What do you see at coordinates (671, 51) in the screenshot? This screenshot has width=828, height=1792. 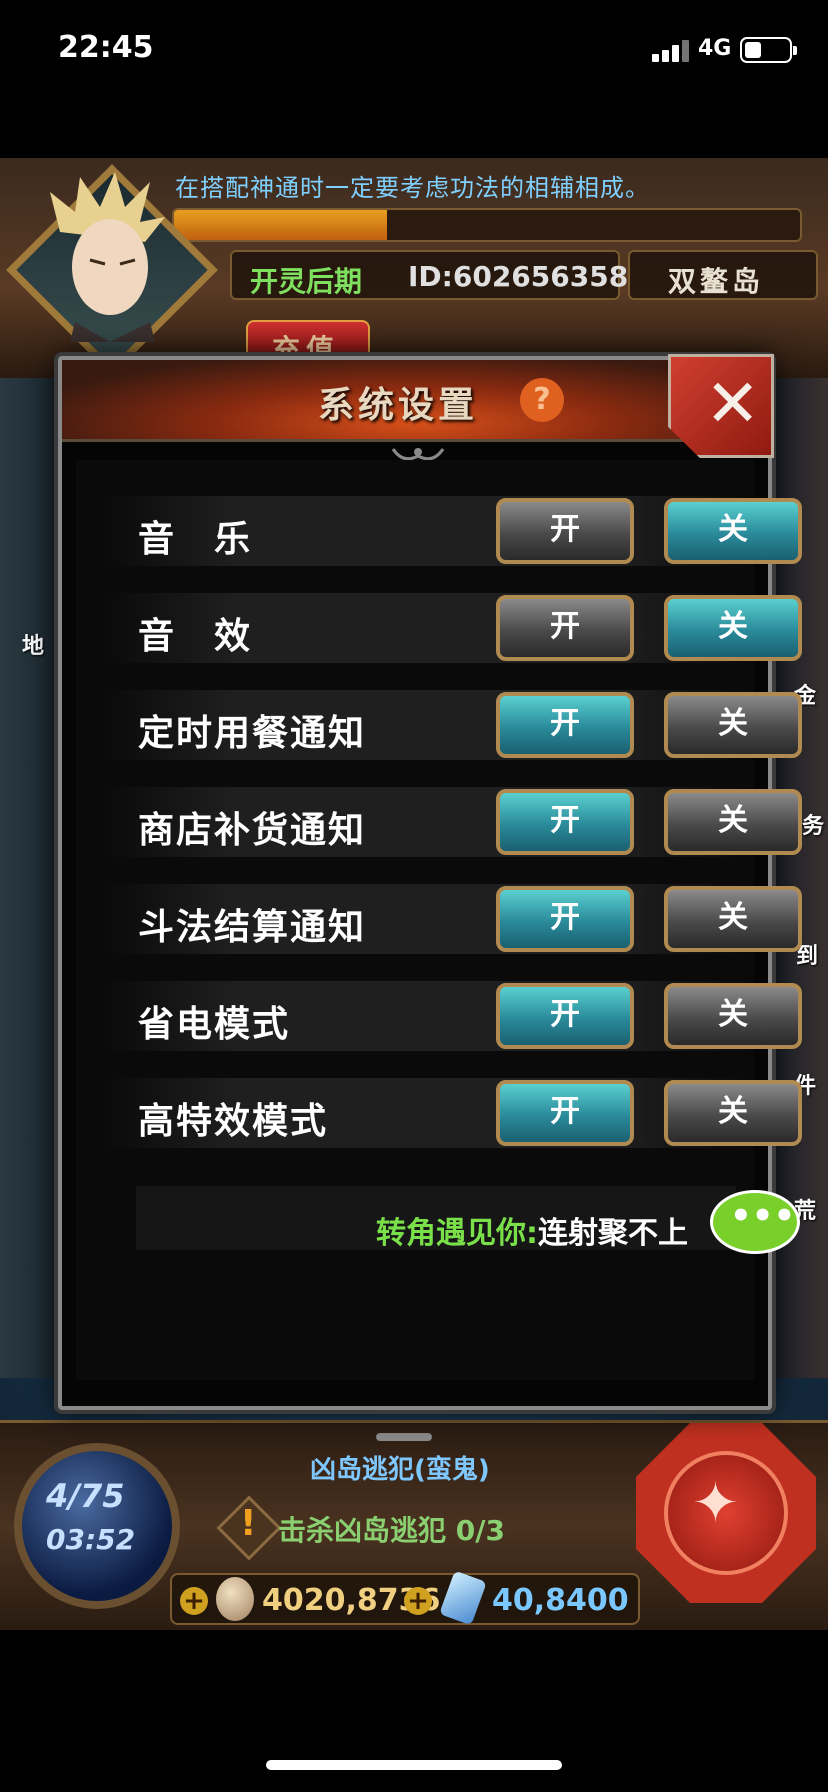 I see `signal-icon` at bounding box center [671, 51].